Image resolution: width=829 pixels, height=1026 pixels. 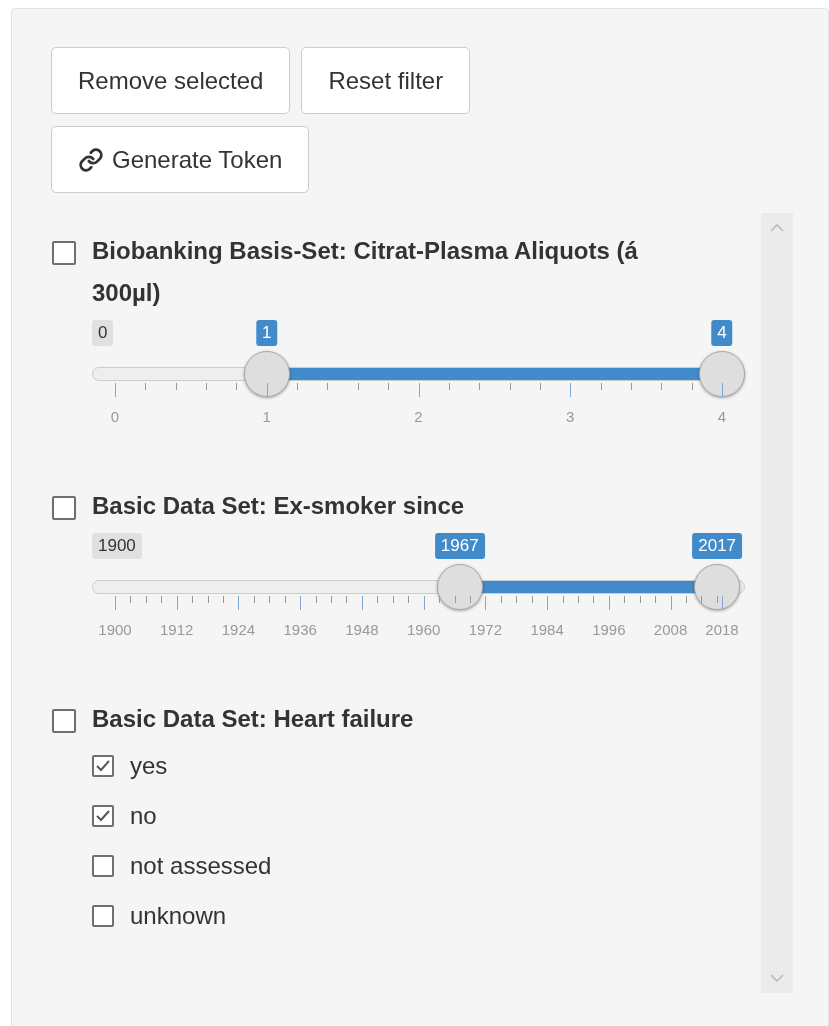 I want to click on tick-label: 1972, so click(x=485, y=630).